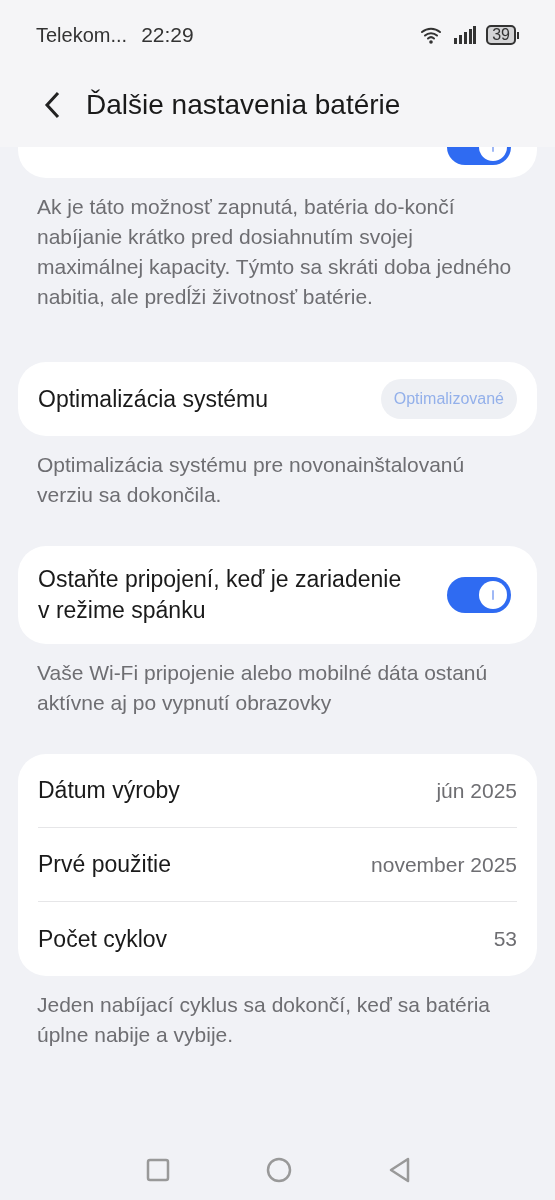 Image resolution: width=555 pixels, height=1200 pixels. Describe the element at coordinates (263, 1020) in the screenshot. I see `description-text: Jeden nabíjací cyklus sa dokončí, keď sa batéria úplne nabije a vybije.` at that location.